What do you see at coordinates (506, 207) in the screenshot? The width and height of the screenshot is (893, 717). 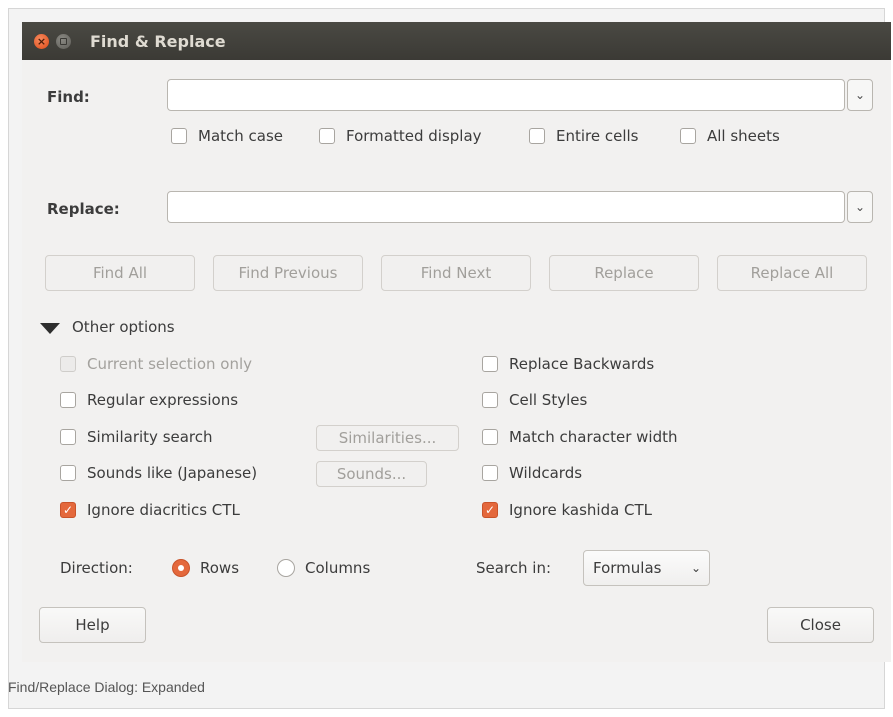 I see `replace-input` at bounding box center [506, 207].